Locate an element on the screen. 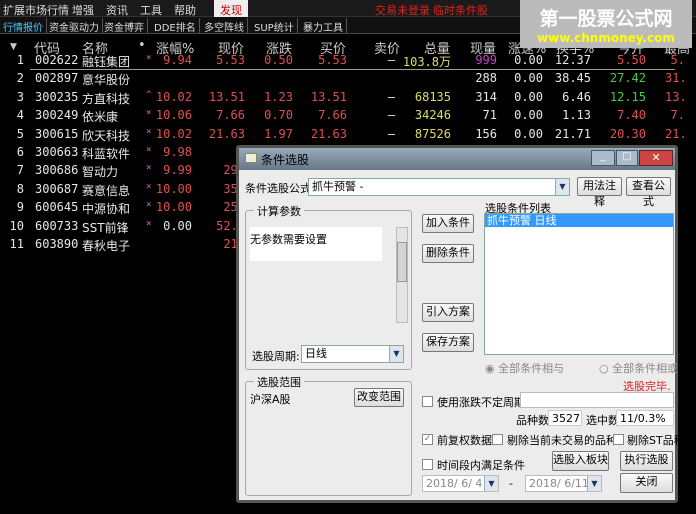  close-button: 关闭 is located at coordinates (646, 483).